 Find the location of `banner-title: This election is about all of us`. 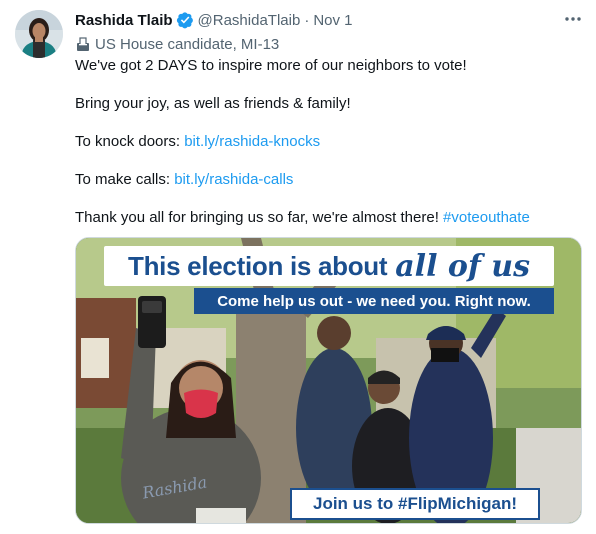

banner-title: This election is about all of us is located at coordinates (329, 266).